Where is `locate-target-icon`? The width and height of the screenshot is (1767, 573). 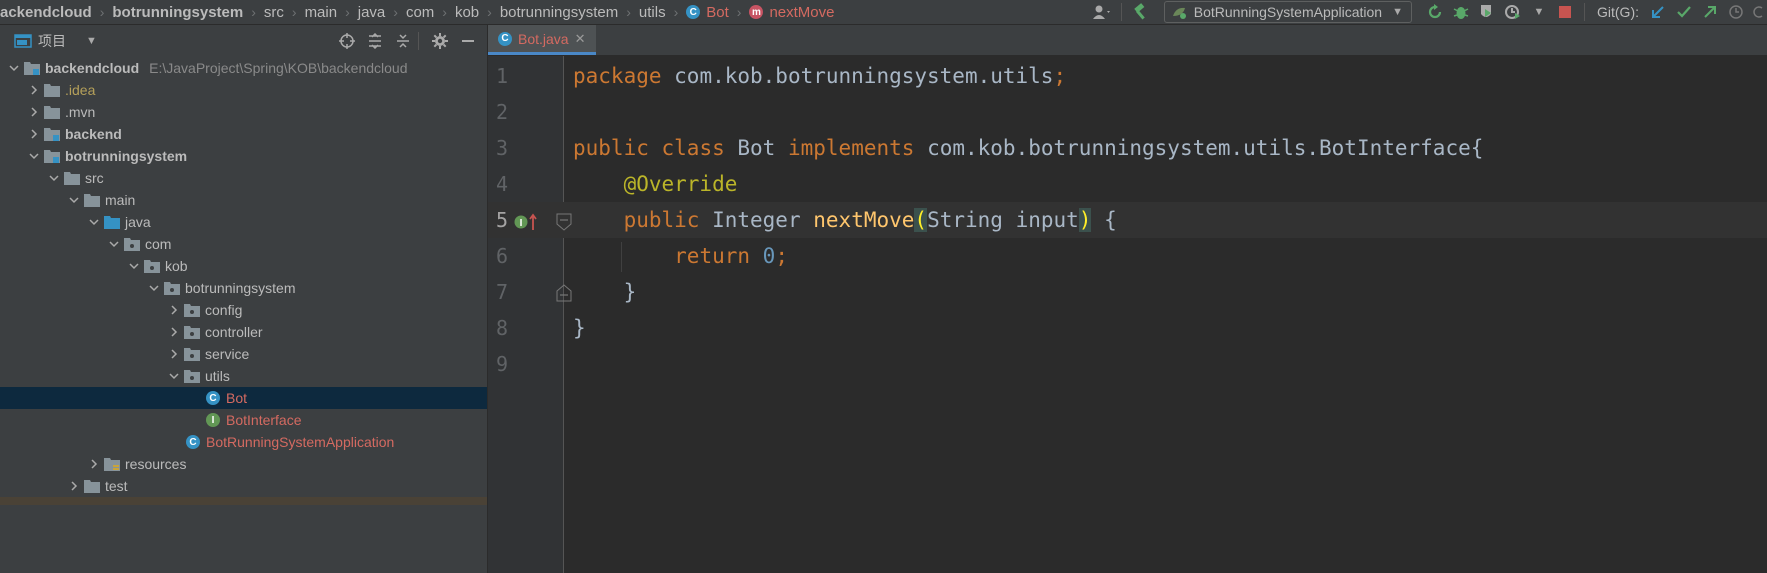 locate-target-icon is located at coordinates (347, 41).